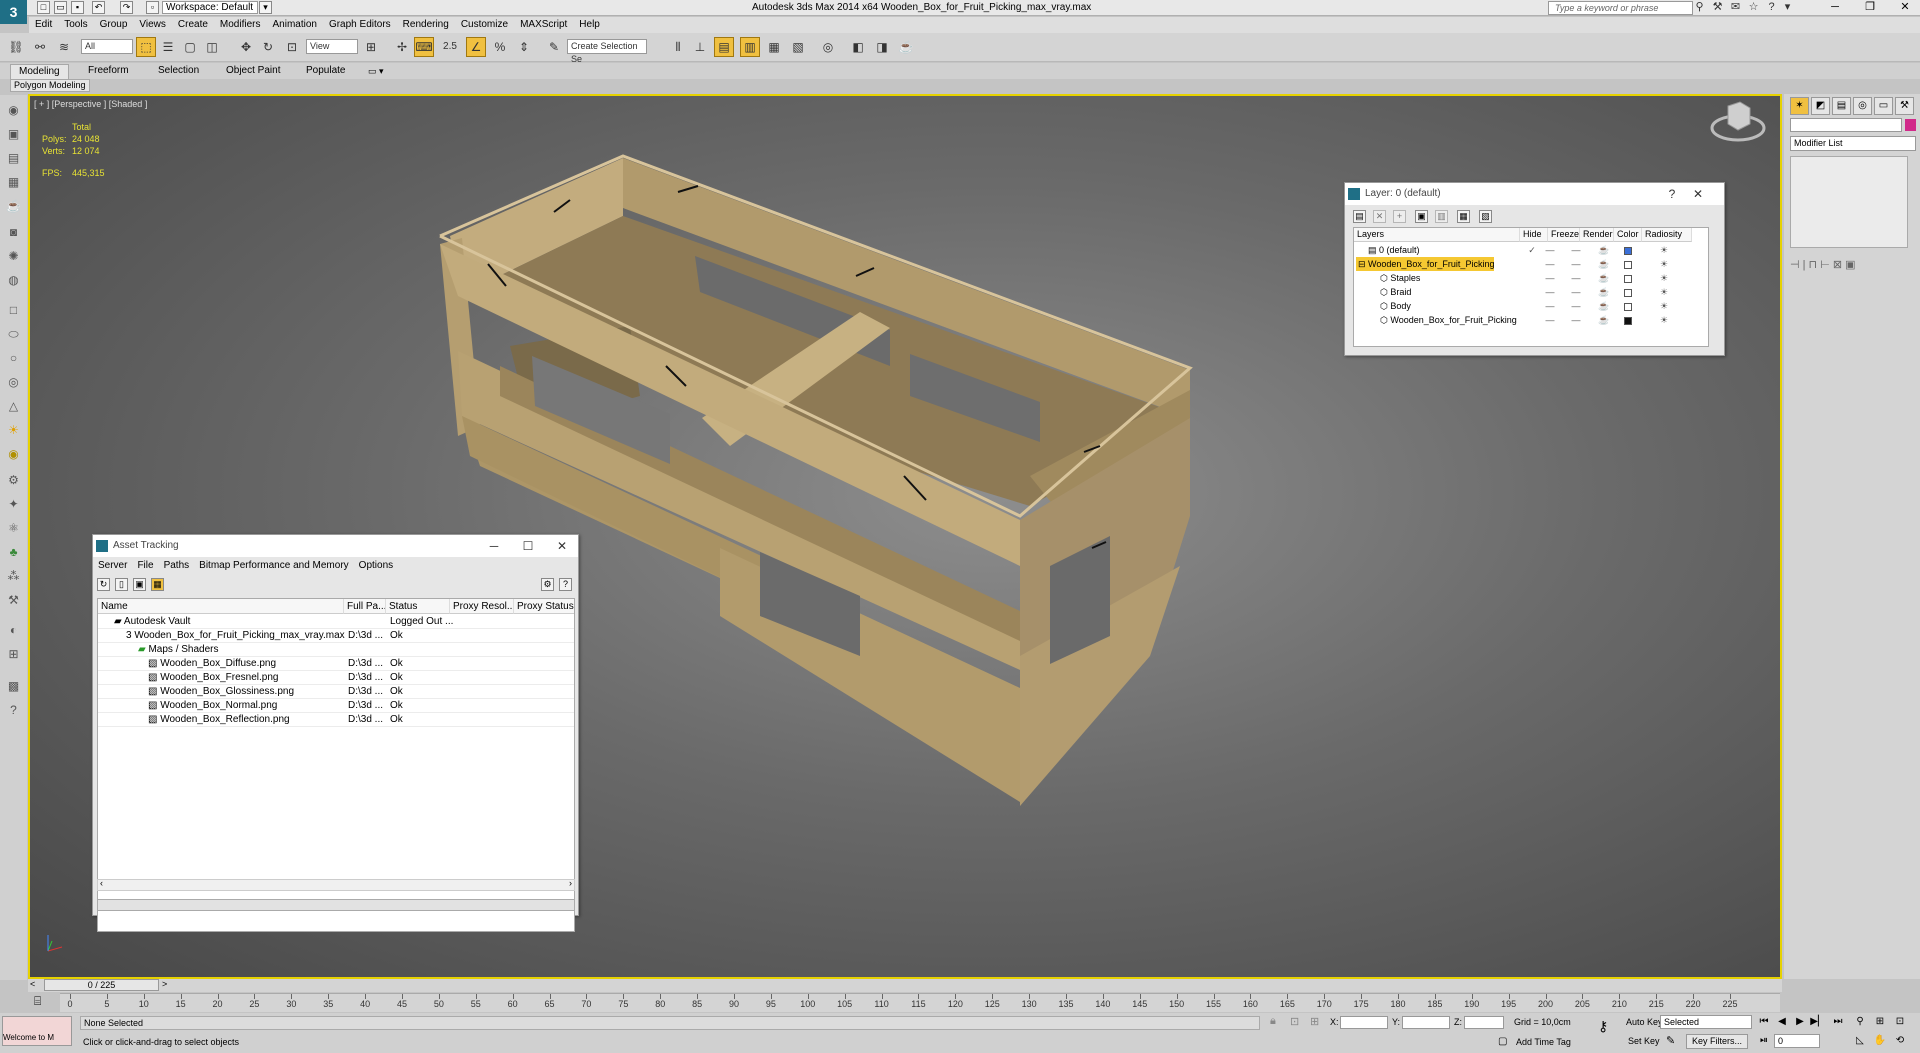  I want to click on make-unique-icon: ⊢, so click(1826, 265).